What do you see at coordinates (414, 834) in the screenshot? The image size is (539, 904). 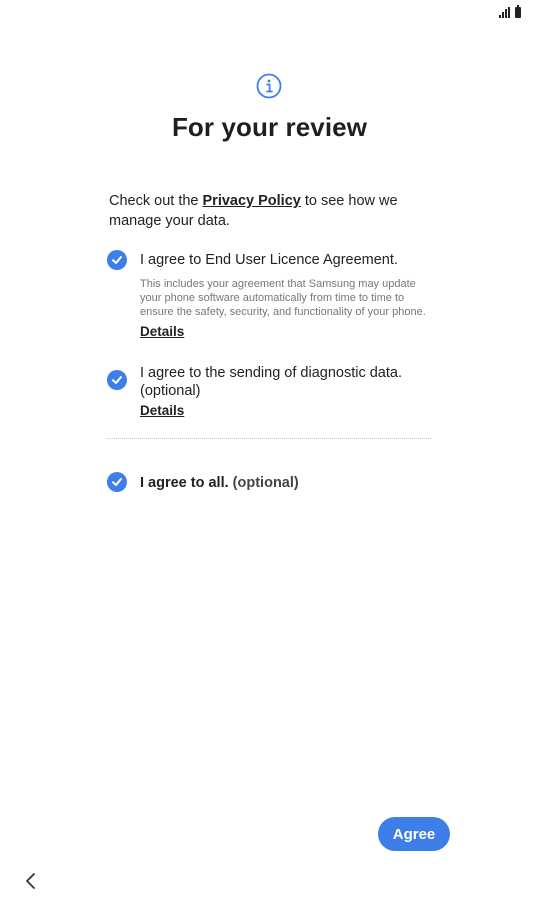 I see `agree-button: Agree` at bounding box center [414, 834].